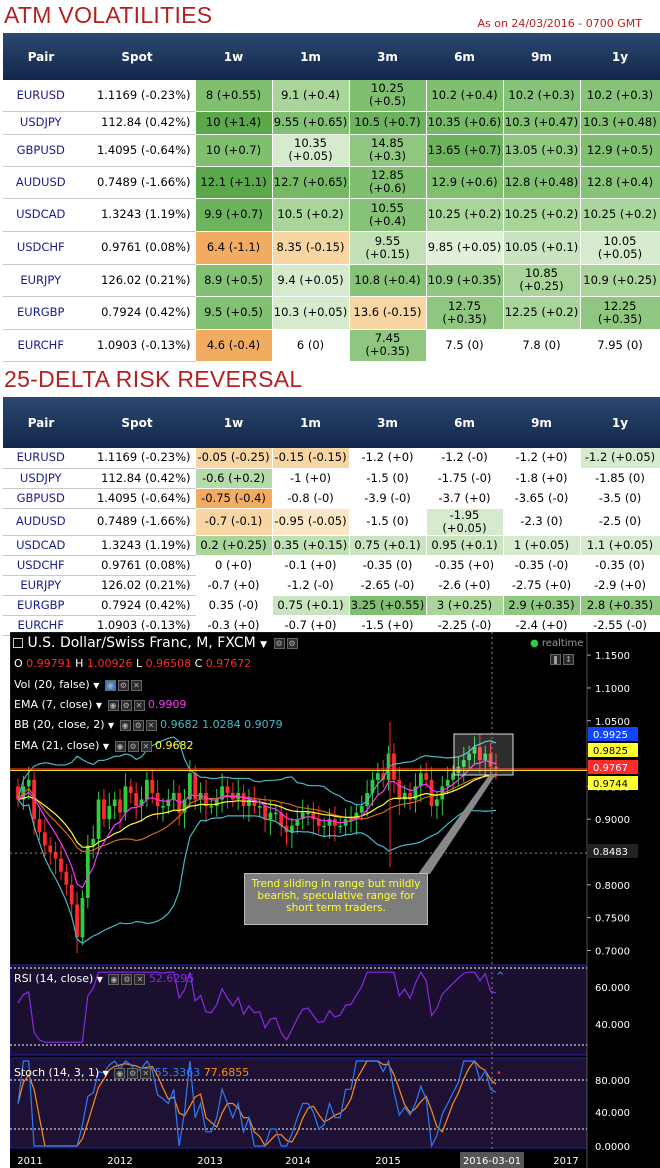  What do you see at coordinates (465, 585) in the screenshot?
I see `tenor-cell: -2.6 (+0)` at bounding box center [465, 585].